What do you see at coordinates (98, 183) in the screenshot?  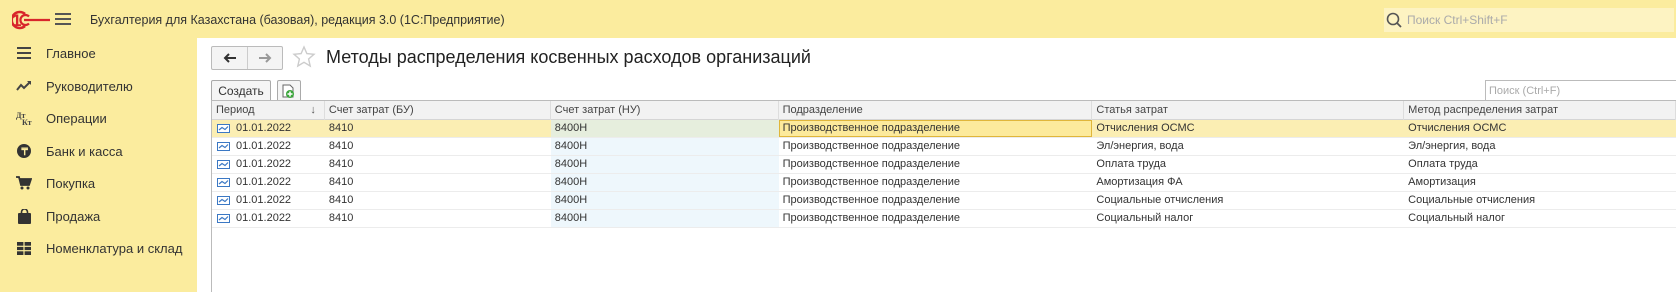 I see `sidebar-item-purchase: Покупка` at bounding box center [98, 183].